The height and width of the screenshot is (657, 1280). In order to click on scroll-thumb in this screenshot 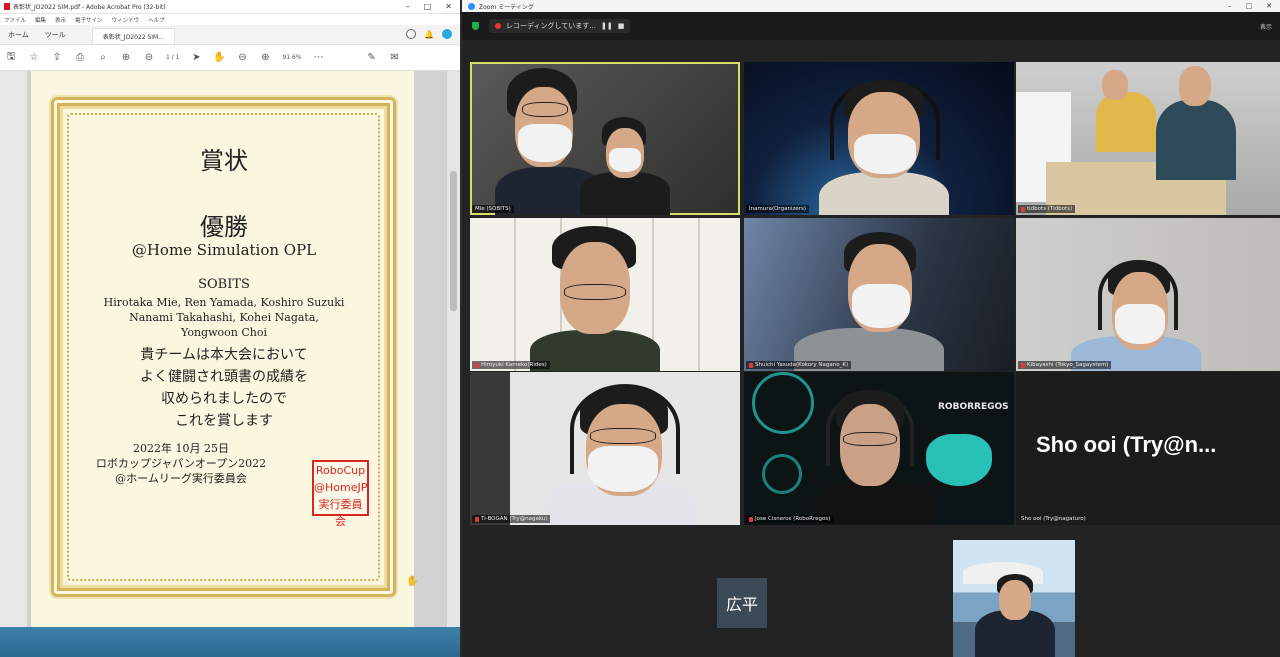, I will do `click(453, 241)`.